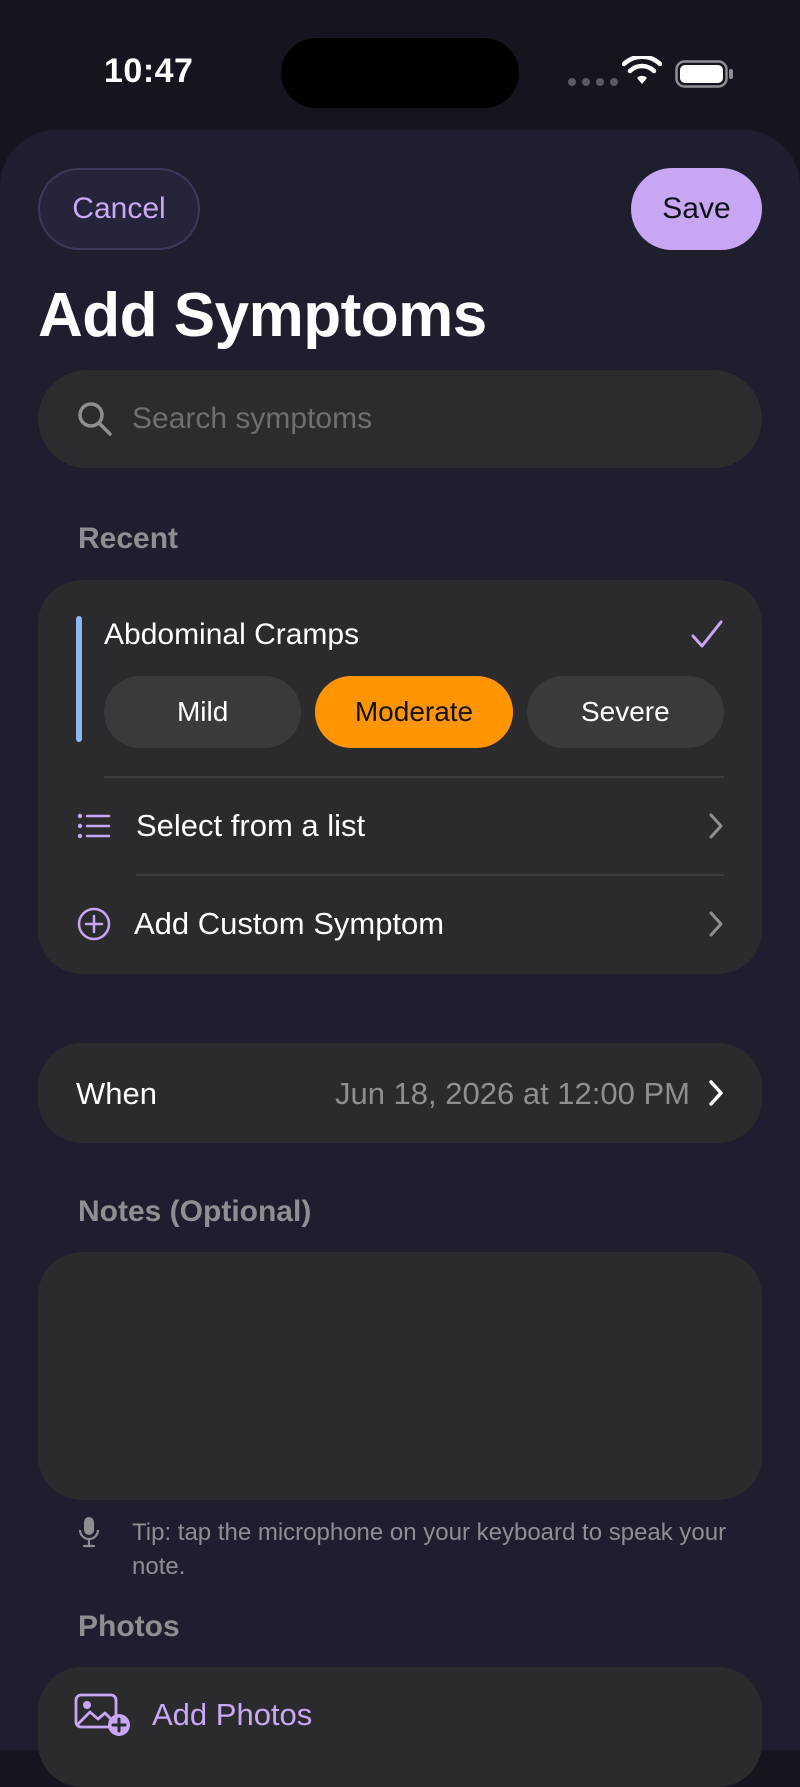 The height and width of the screenshot is (1787, 800). Describe the element at coordinates (512, 1093) in the screenshot. I see `when-value: Jun 18, 2026 at 12:00 PM` at that location.